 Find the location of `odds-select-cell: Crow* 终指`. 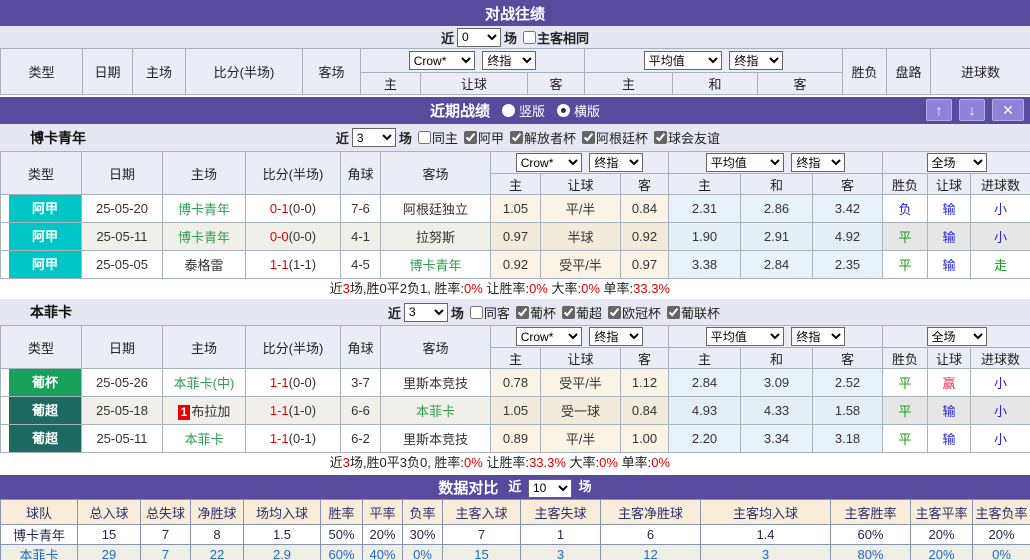

odds-select-cell: Crow* 终指 is located at coordinates (579, 162).